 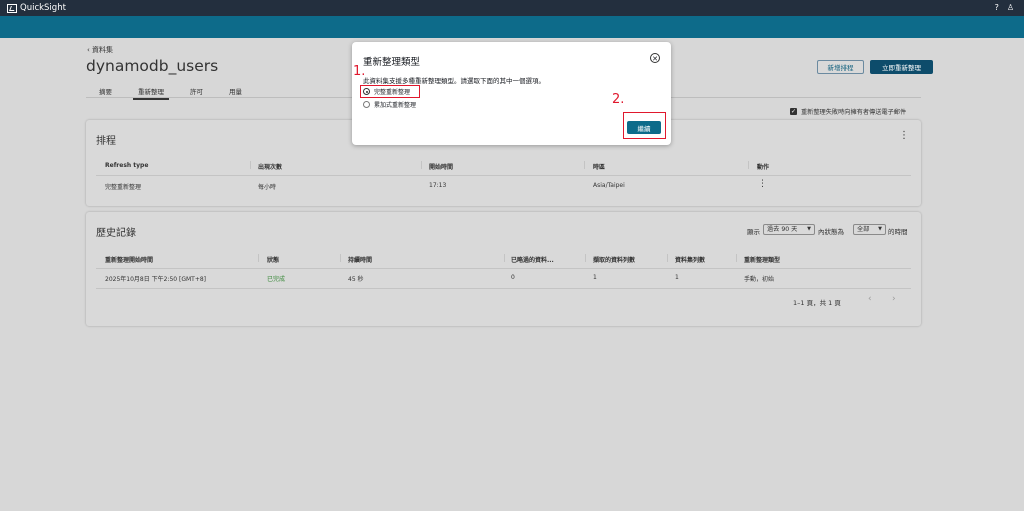 I want to click on chevron-left-icon: ‹, so click(x=88, y=50).